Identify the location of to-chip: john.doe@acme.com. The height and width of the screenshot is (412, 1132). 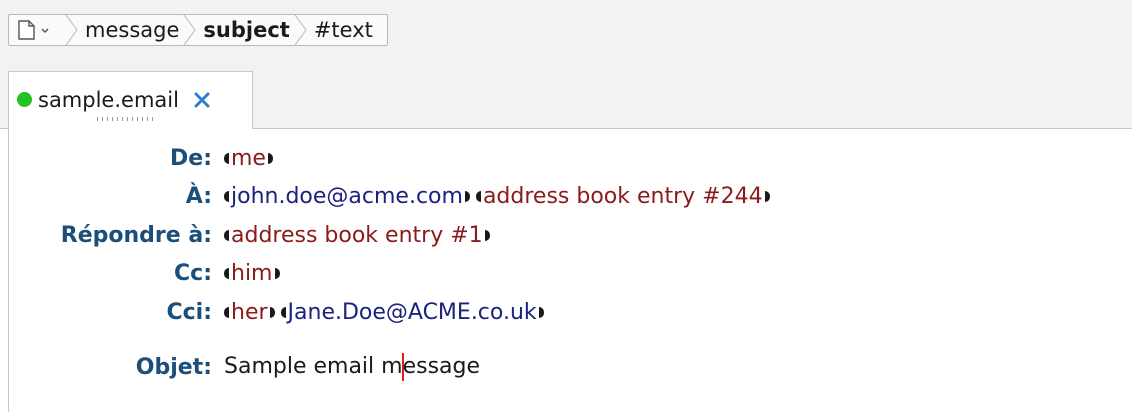
(347, 196).